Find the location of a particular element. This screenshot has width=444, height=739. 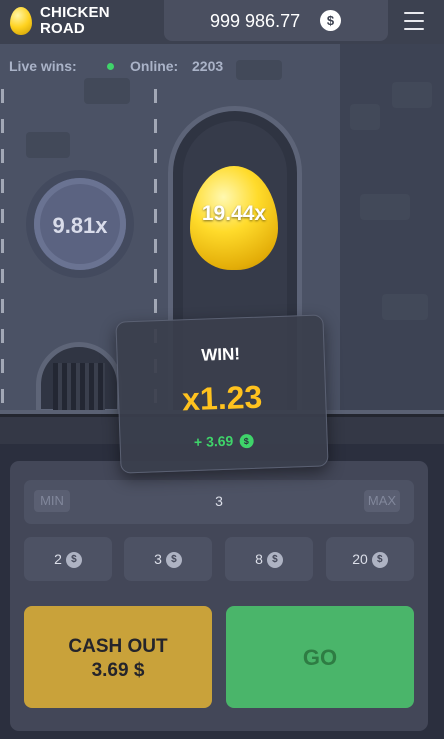

win-popup: WIN! x1.23 + 3.69 $ is located at coordinates (222, 394).